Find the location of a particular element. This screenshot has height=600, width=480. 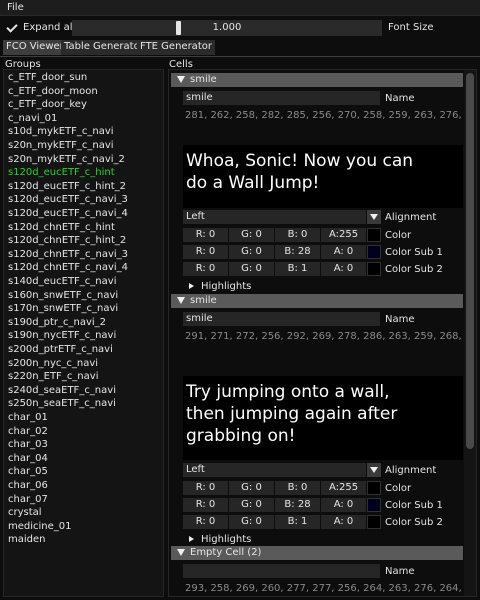

scrollbar-thumb is located at coordinates (470, 261).